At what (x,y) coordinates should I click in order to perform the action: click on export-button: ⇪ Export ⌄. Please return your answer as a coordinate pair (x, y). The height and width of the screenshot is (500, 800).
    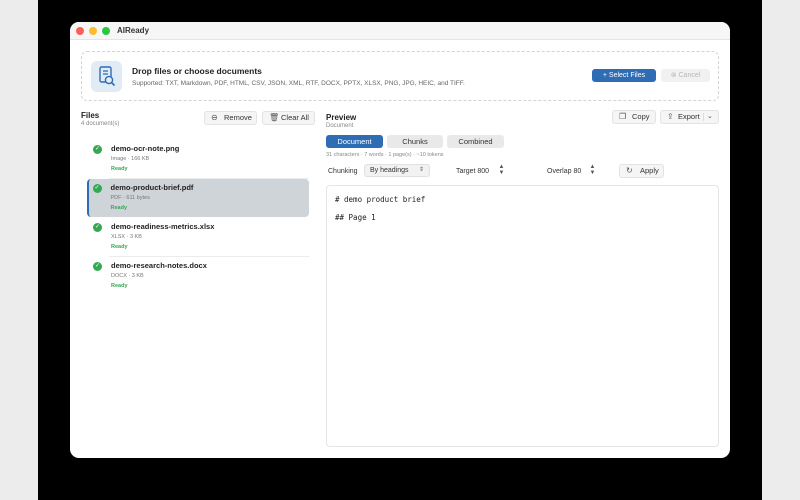
    Looking at the image, I should click on (689, 117).